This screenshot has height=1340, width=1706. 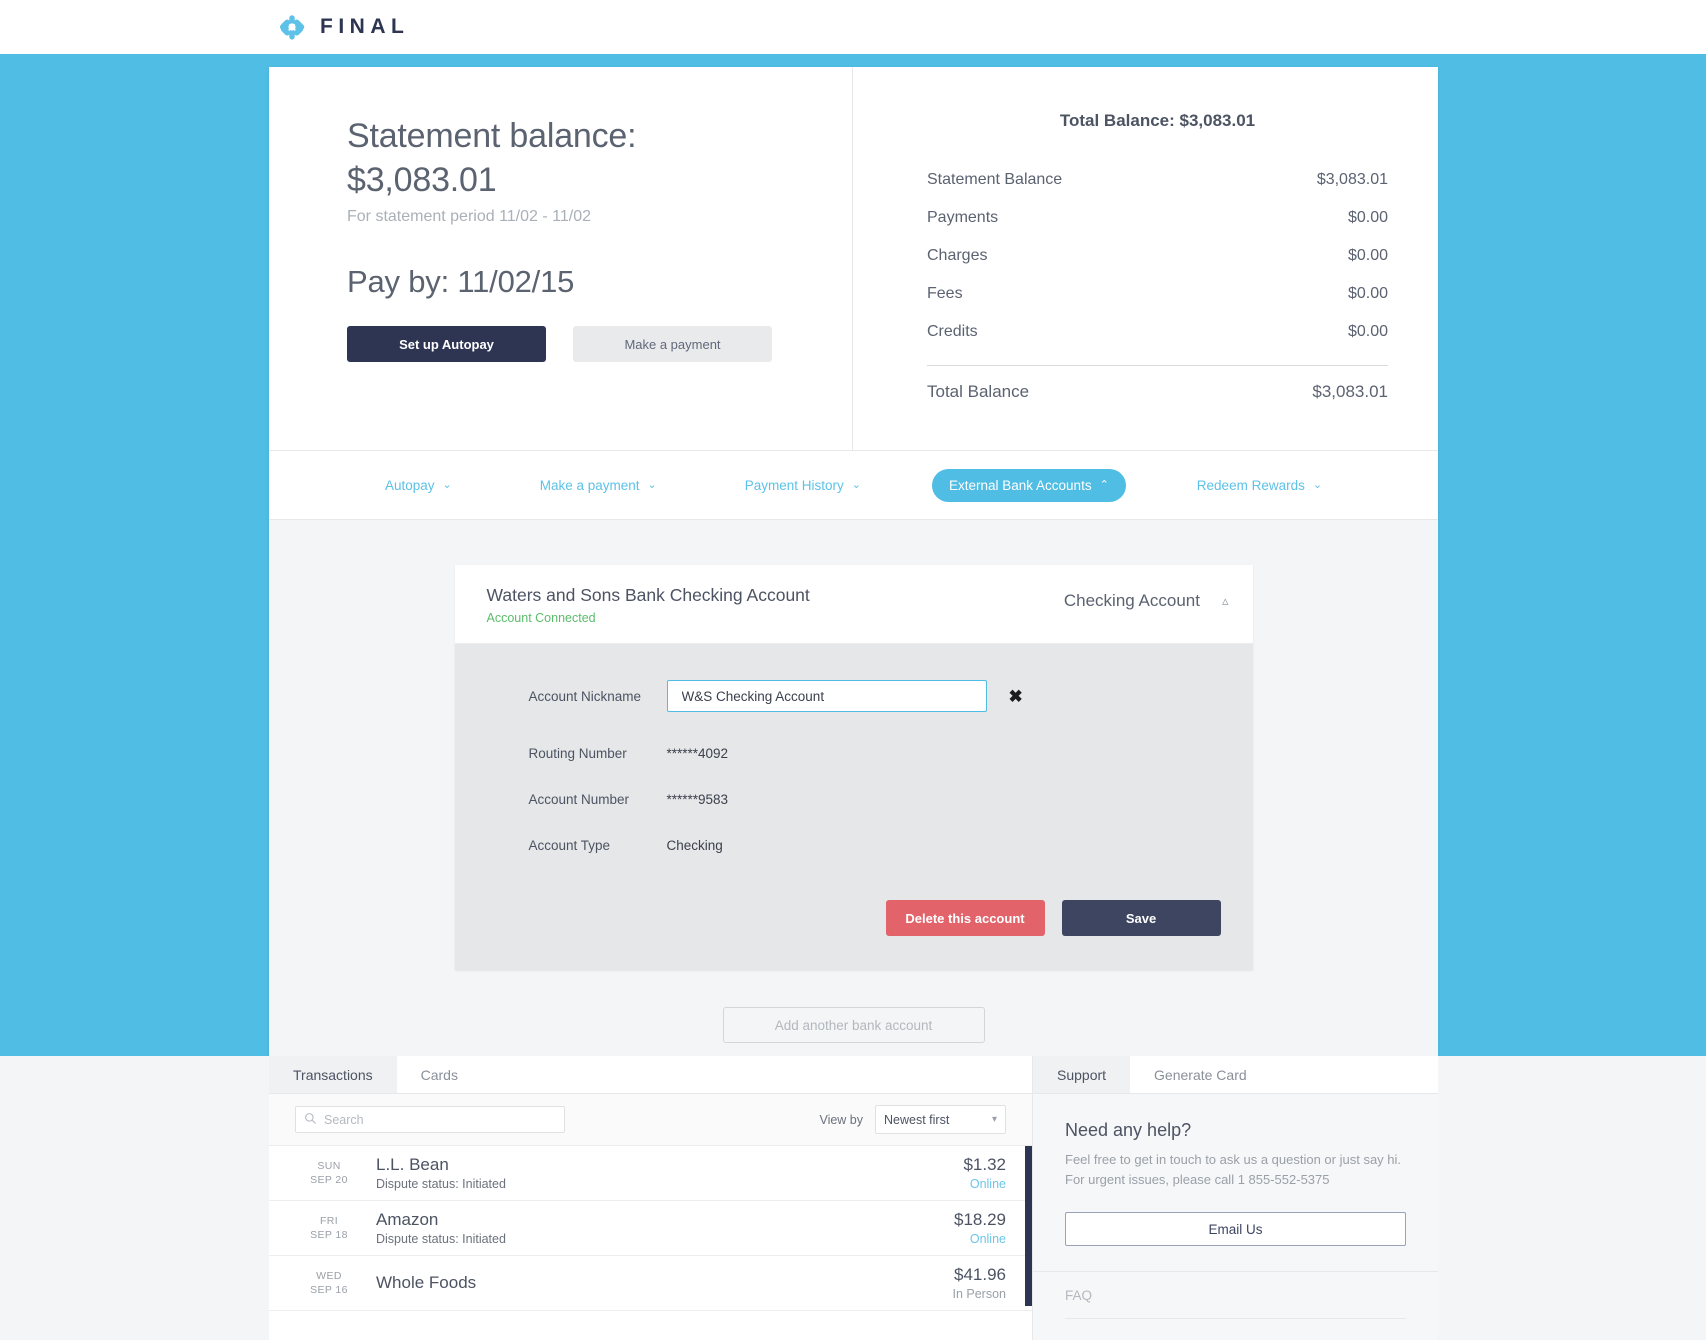 I want to click on chevron-up-icon: ⌃, so click(x=1104, y=484).